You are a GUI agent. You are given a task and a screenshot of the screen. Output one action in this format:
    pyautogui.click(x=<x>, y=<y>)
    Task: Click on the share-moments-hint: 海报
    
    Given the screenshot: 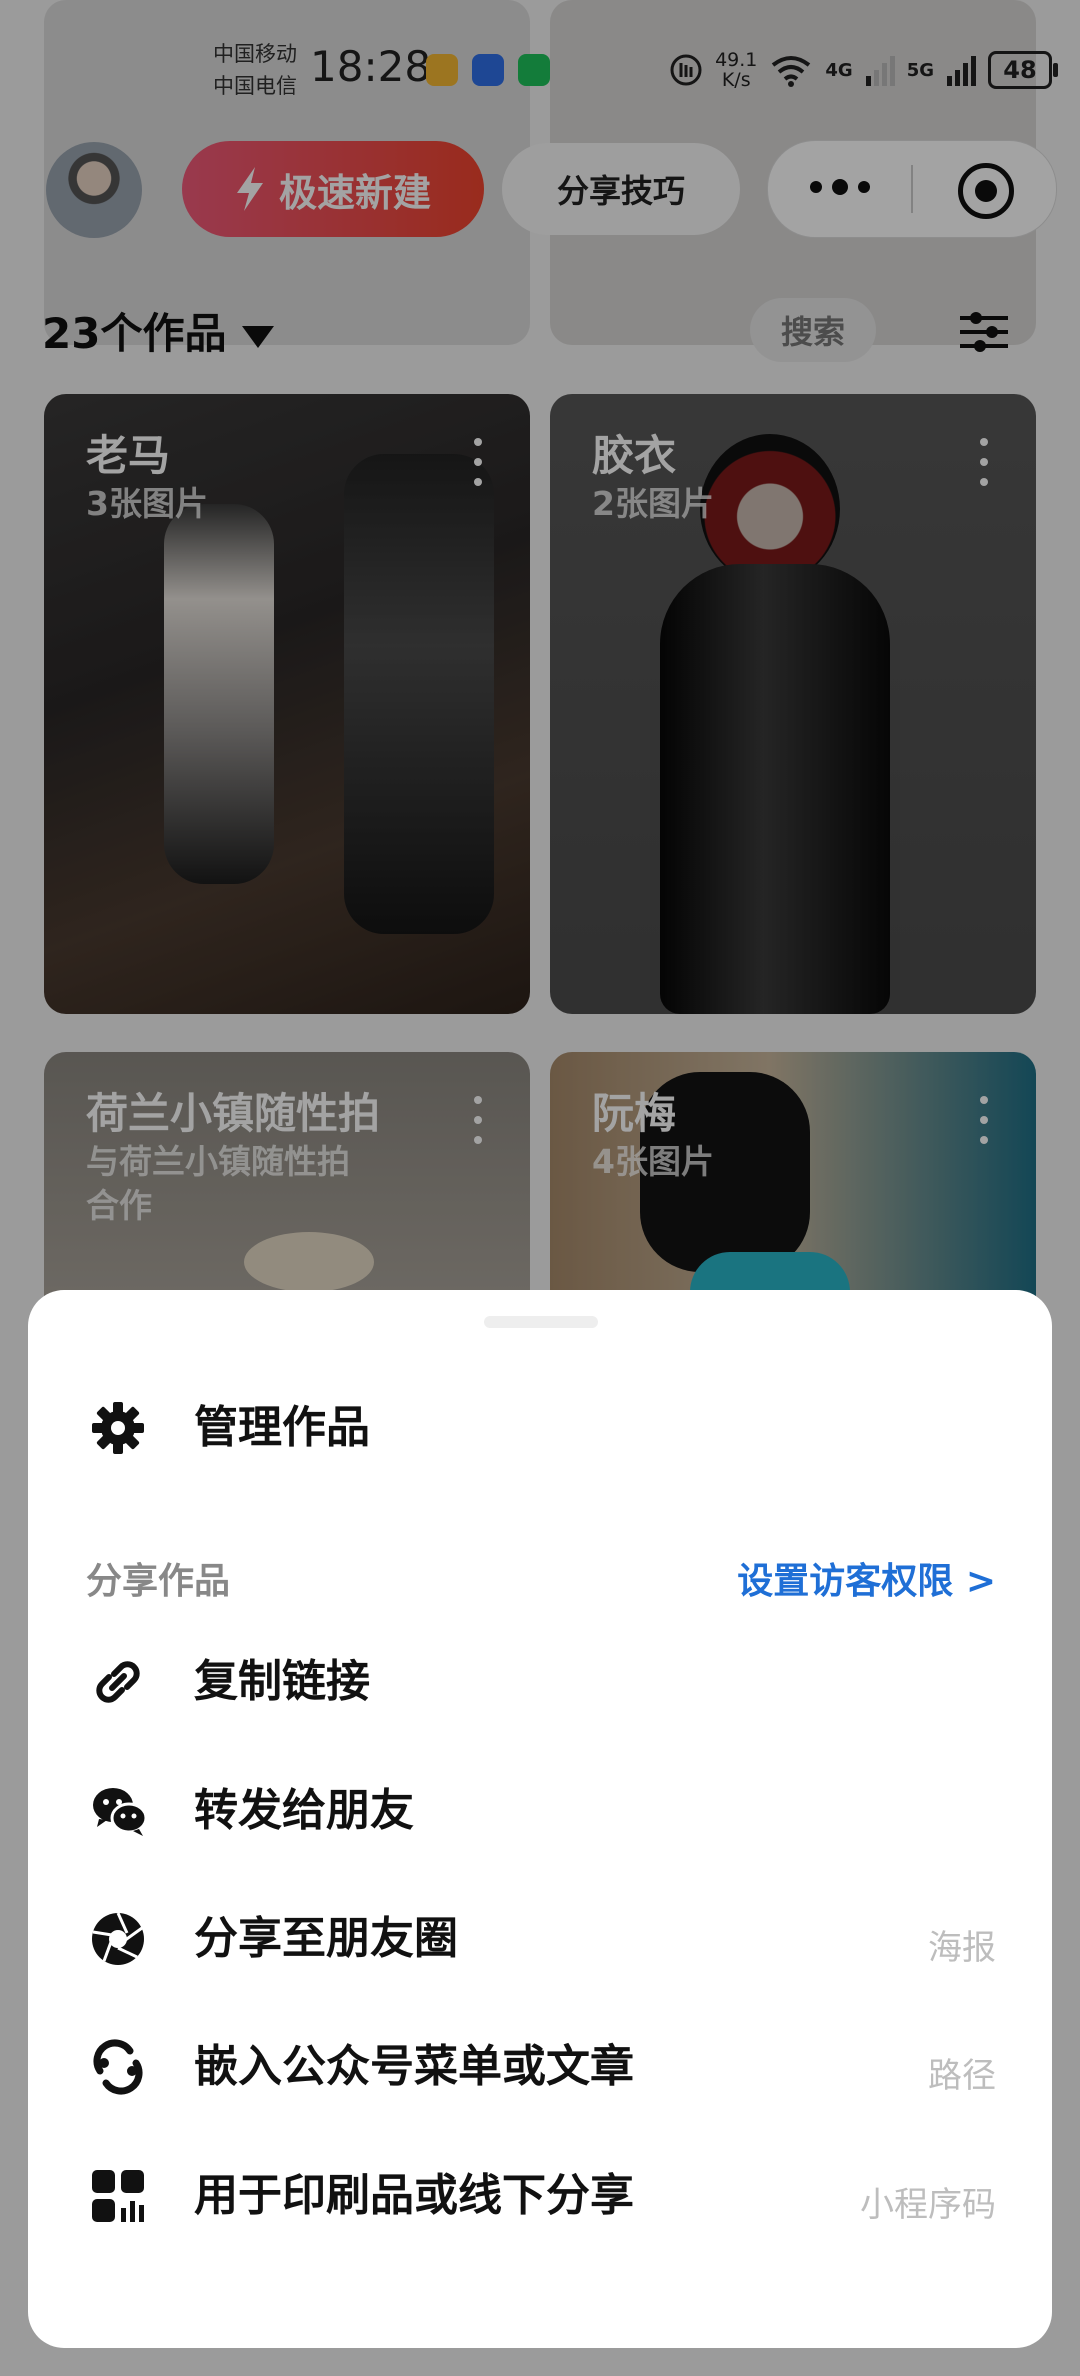 What is the action you would take?
    pyautogui.click(x=962, y=1948)
    